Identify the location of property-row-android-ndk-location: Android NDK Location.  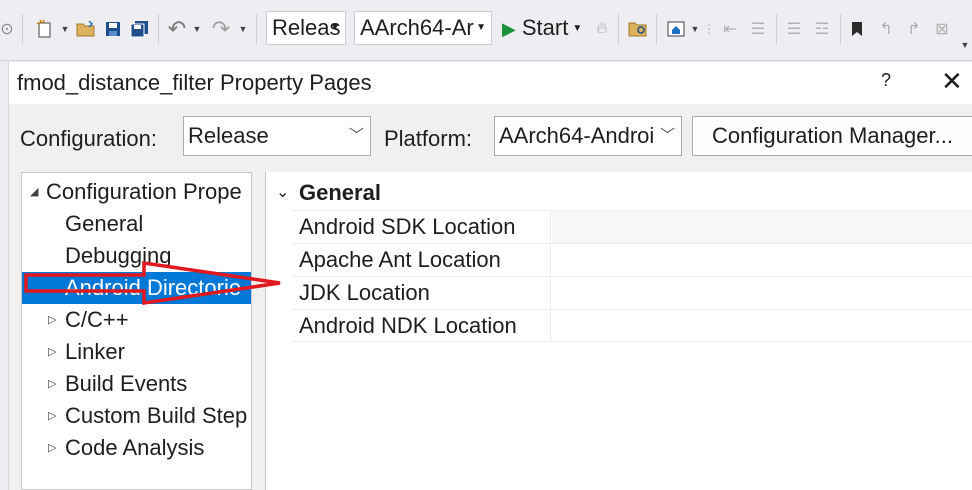
(632, 325).